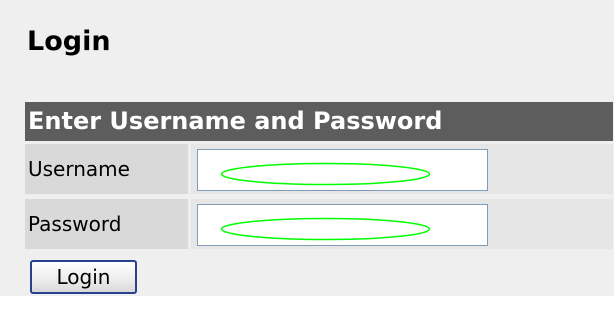 The width and height of the screenshot is (616, 325). I want to click on username-input-cell, so click(402, 169).